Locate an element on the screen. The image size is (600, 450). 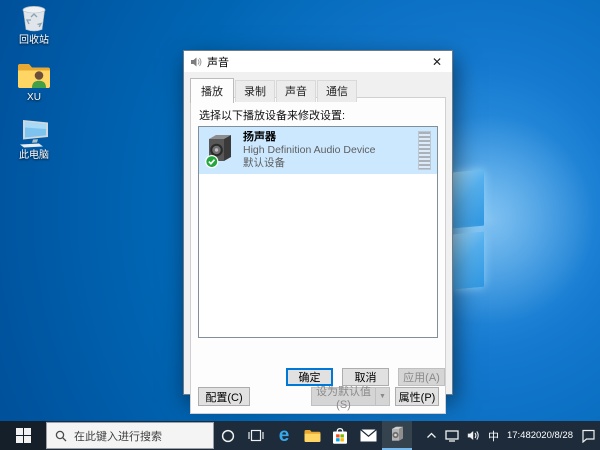
configure-button: 配置(C) is located at coordinates (224, 396).